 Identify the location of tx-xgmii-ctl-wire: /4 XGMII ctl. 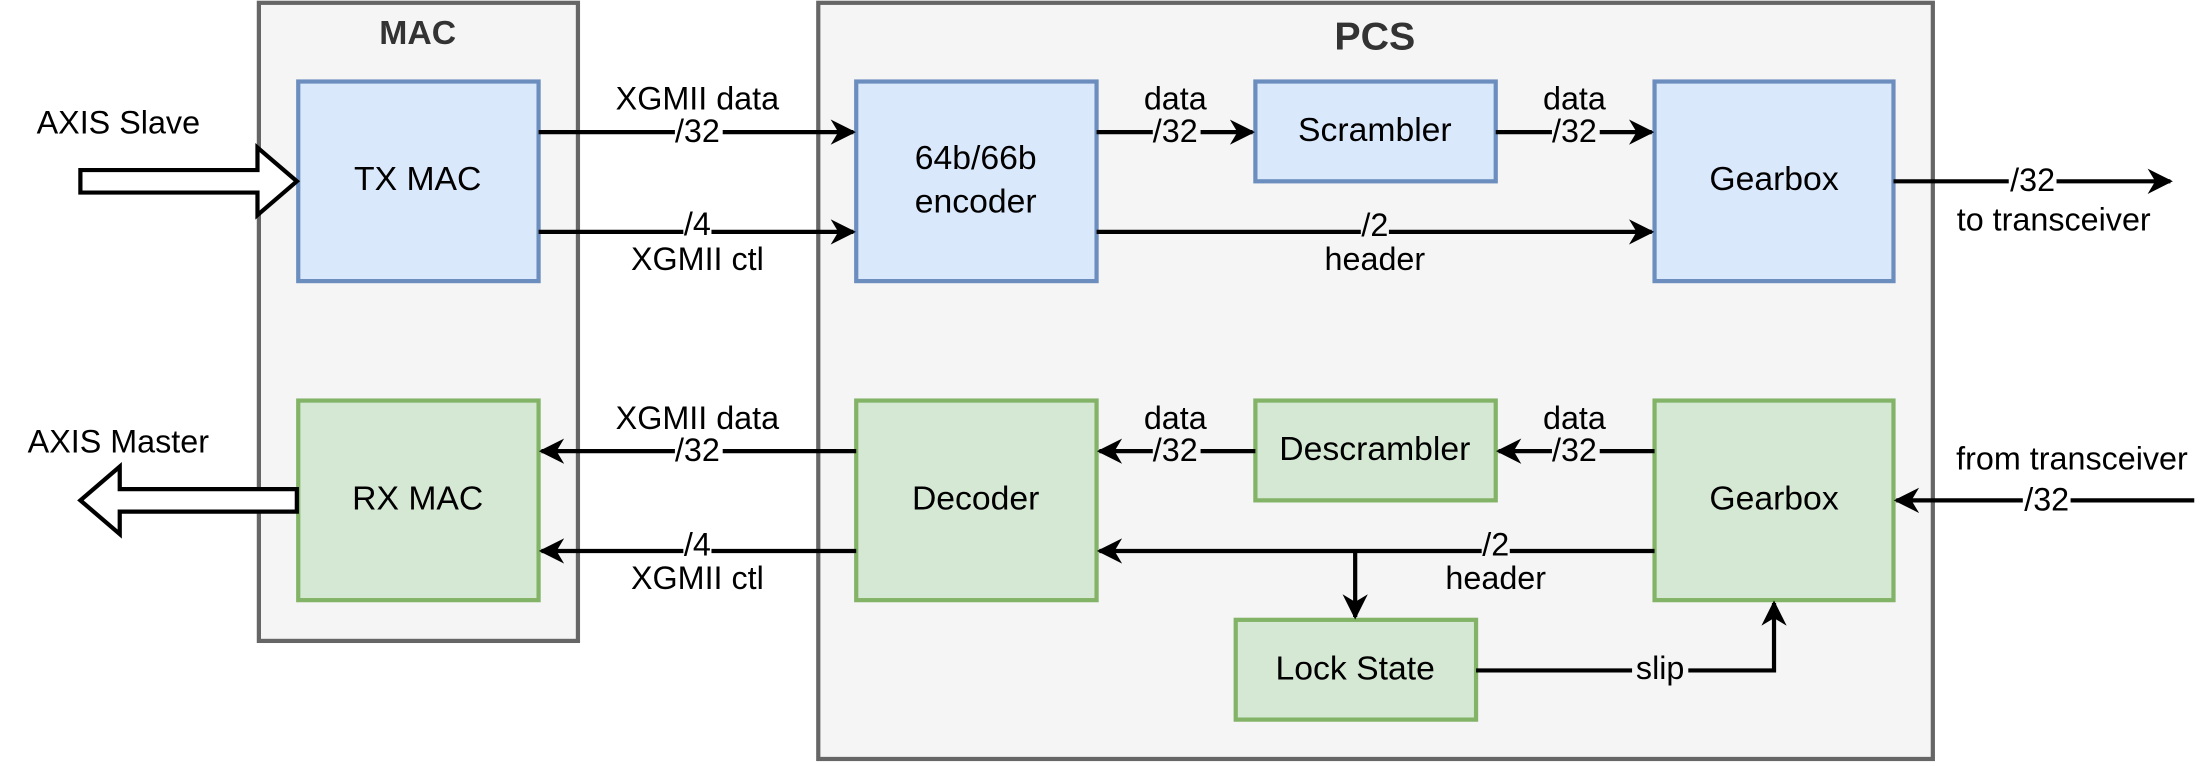
(697, 241).